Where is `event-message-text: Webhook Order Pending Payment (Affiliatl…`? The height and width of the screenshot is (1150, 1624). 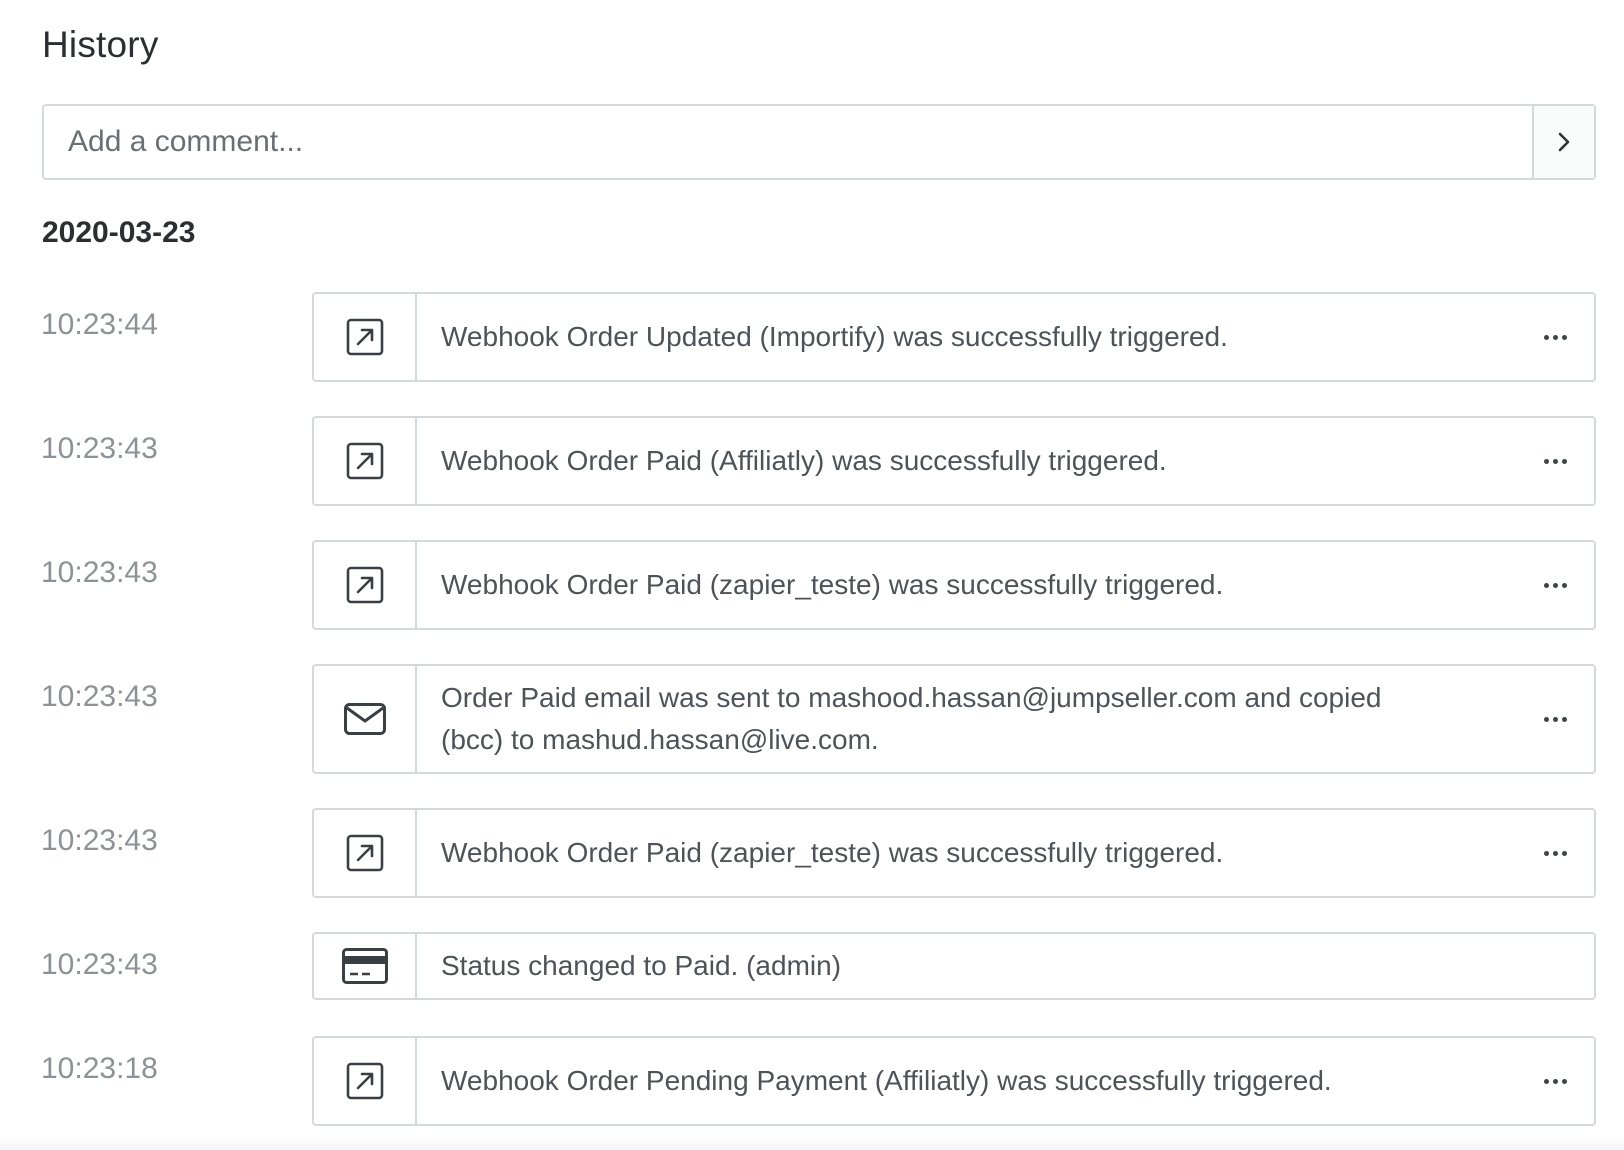 event-message-text: Webhook Order Pending Payment (Affiliatl… is located at coordinates (886, 1080).